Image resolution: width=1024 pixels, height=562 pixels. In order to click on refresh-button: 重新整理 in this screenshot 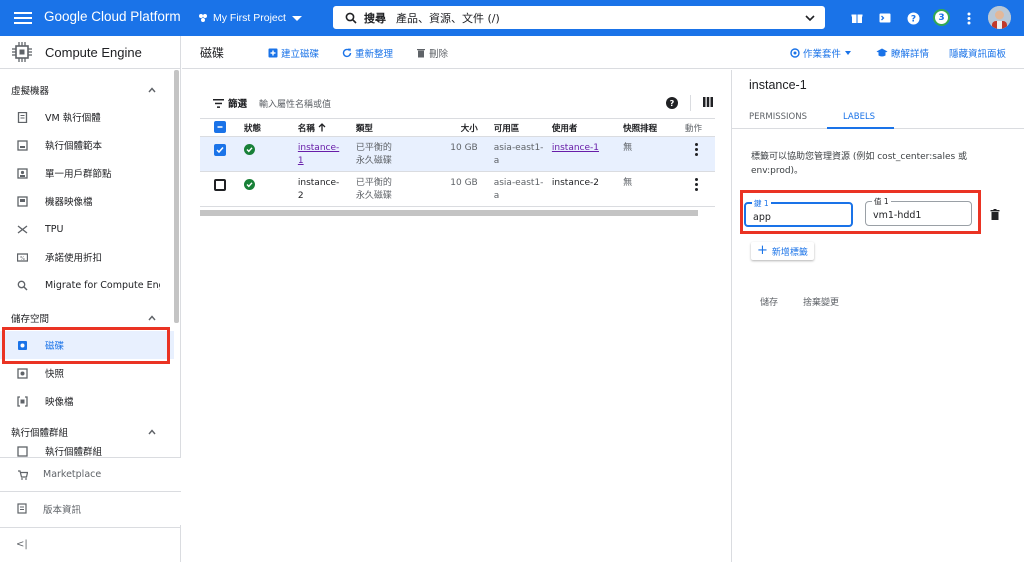, I will do `click(367, 53)`.